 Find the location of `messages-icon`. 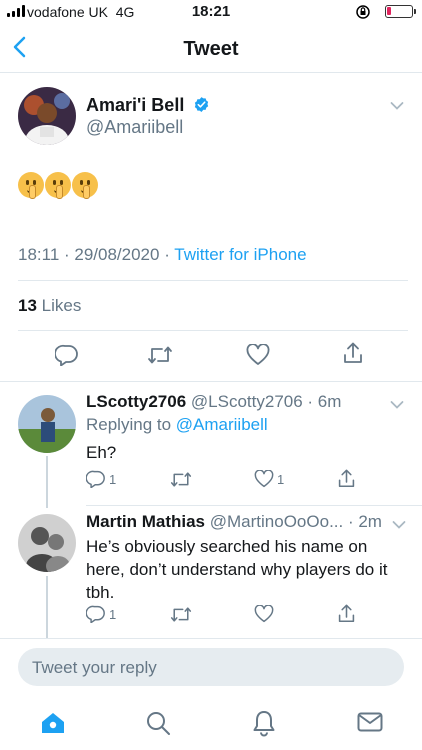

messages-icon is located at coordinates (370, 722).